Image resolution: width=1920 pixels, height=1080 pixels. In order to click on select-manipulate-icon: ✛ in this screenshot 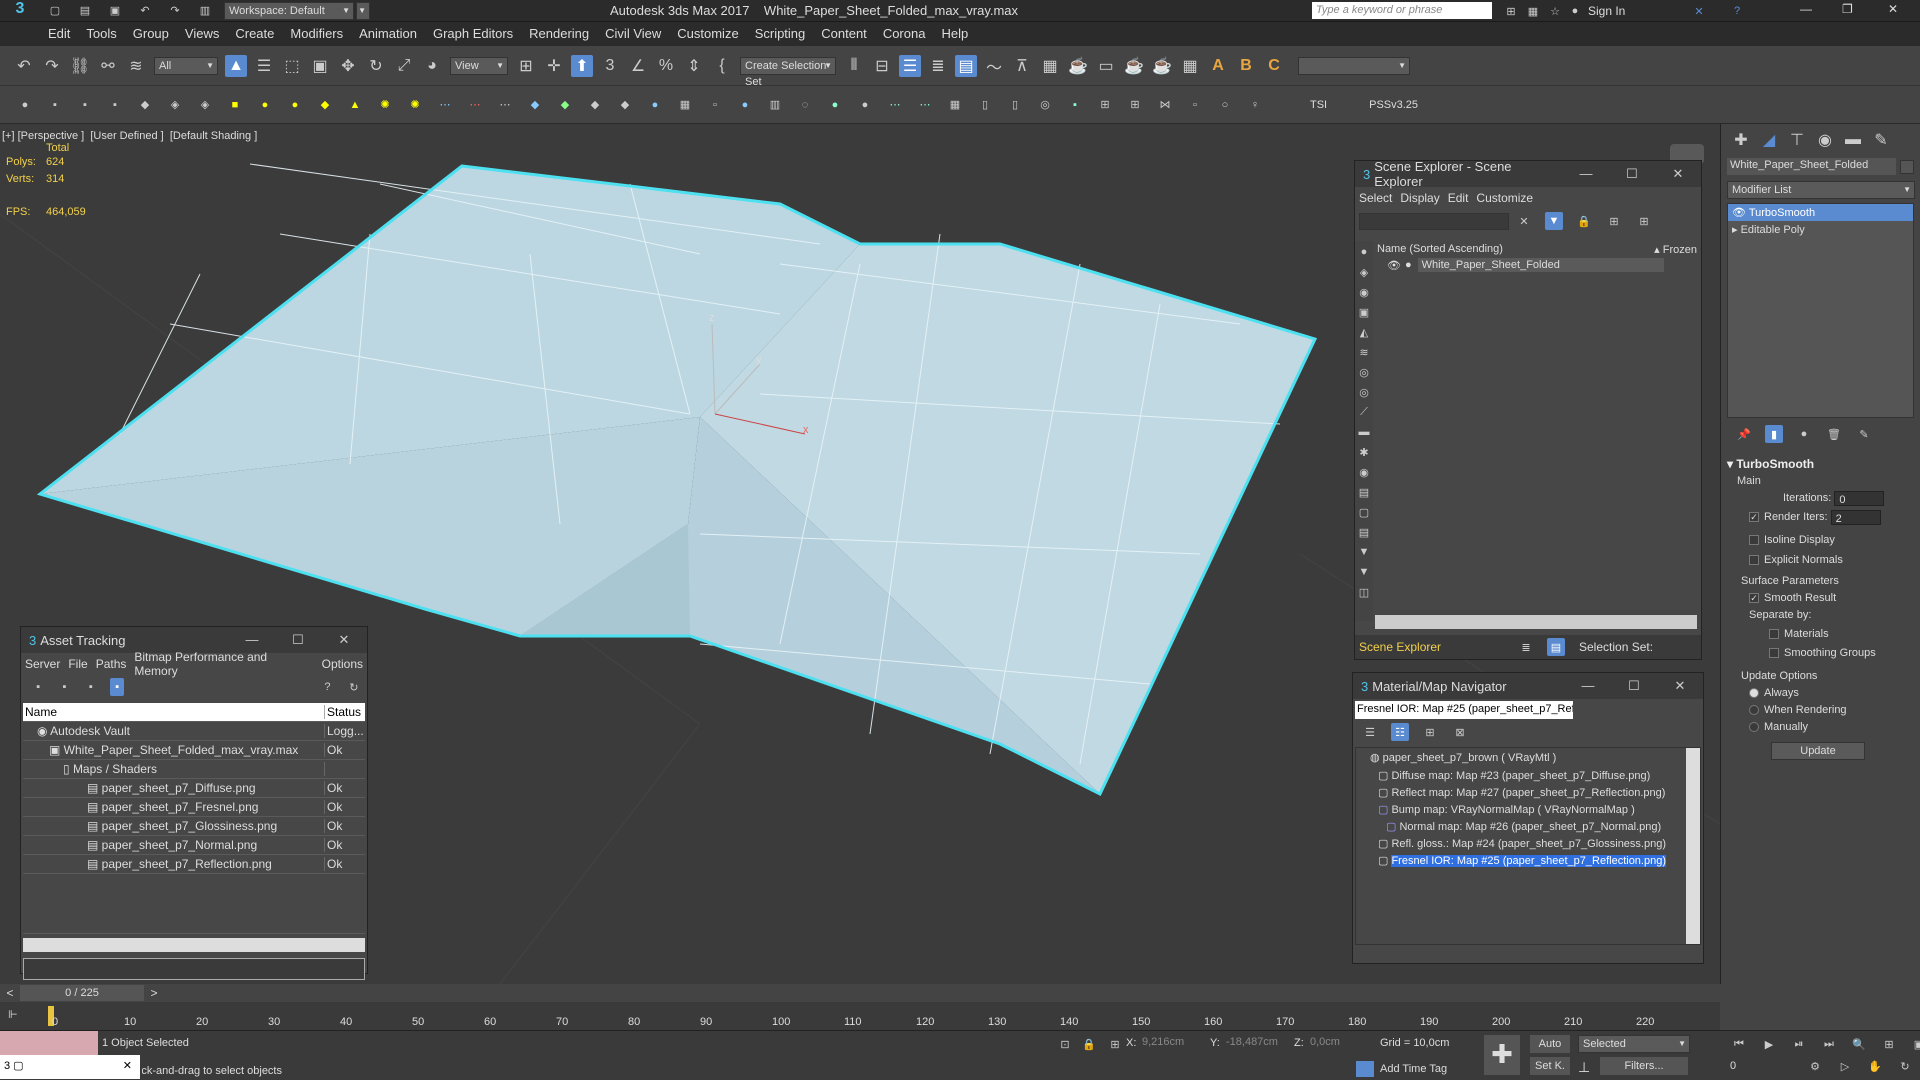, I will do `click(554, 66)`.